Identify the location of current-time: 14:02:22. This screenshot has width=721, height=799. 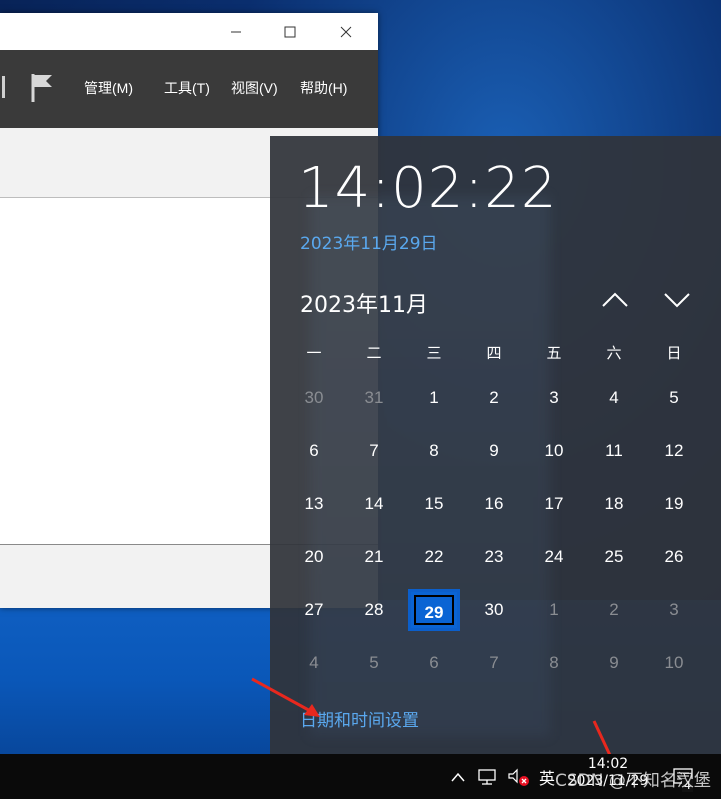
(428, 188).